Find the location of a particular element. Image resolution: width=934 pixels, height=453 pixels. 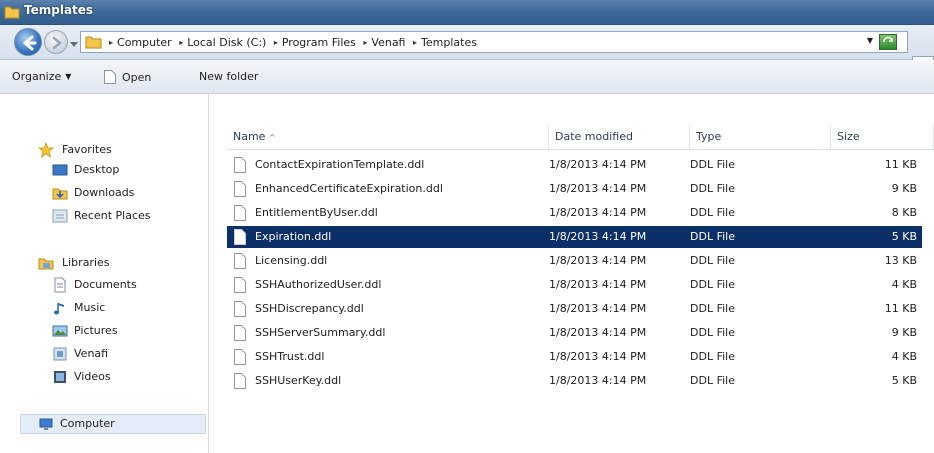

pictures-icon is located at coordinates (60, 331).